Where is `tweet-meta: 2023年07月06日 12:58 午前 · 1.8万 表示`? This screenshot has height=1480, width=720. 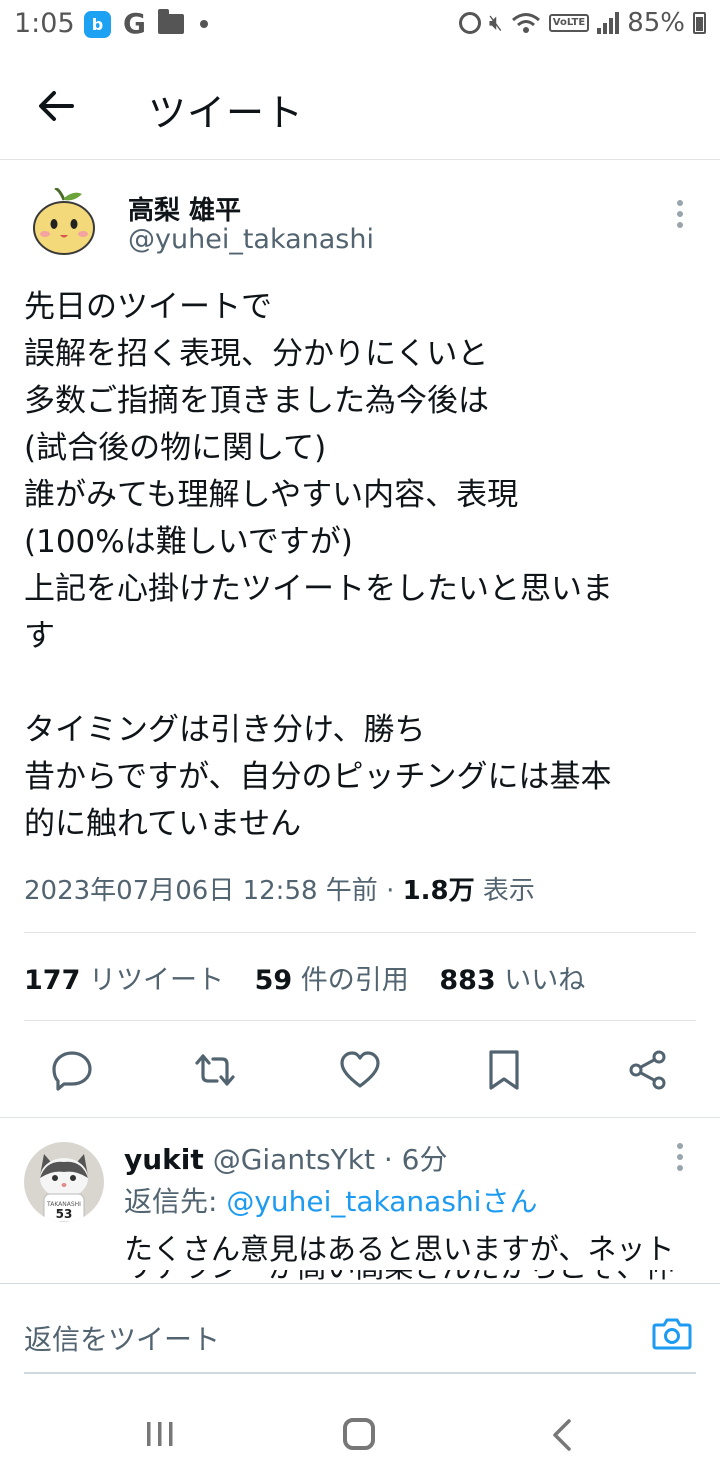 tweet-meta: 2023年07月06日 12:58 午前 · 1.8万 表示 is located at coordinates (279, 888).